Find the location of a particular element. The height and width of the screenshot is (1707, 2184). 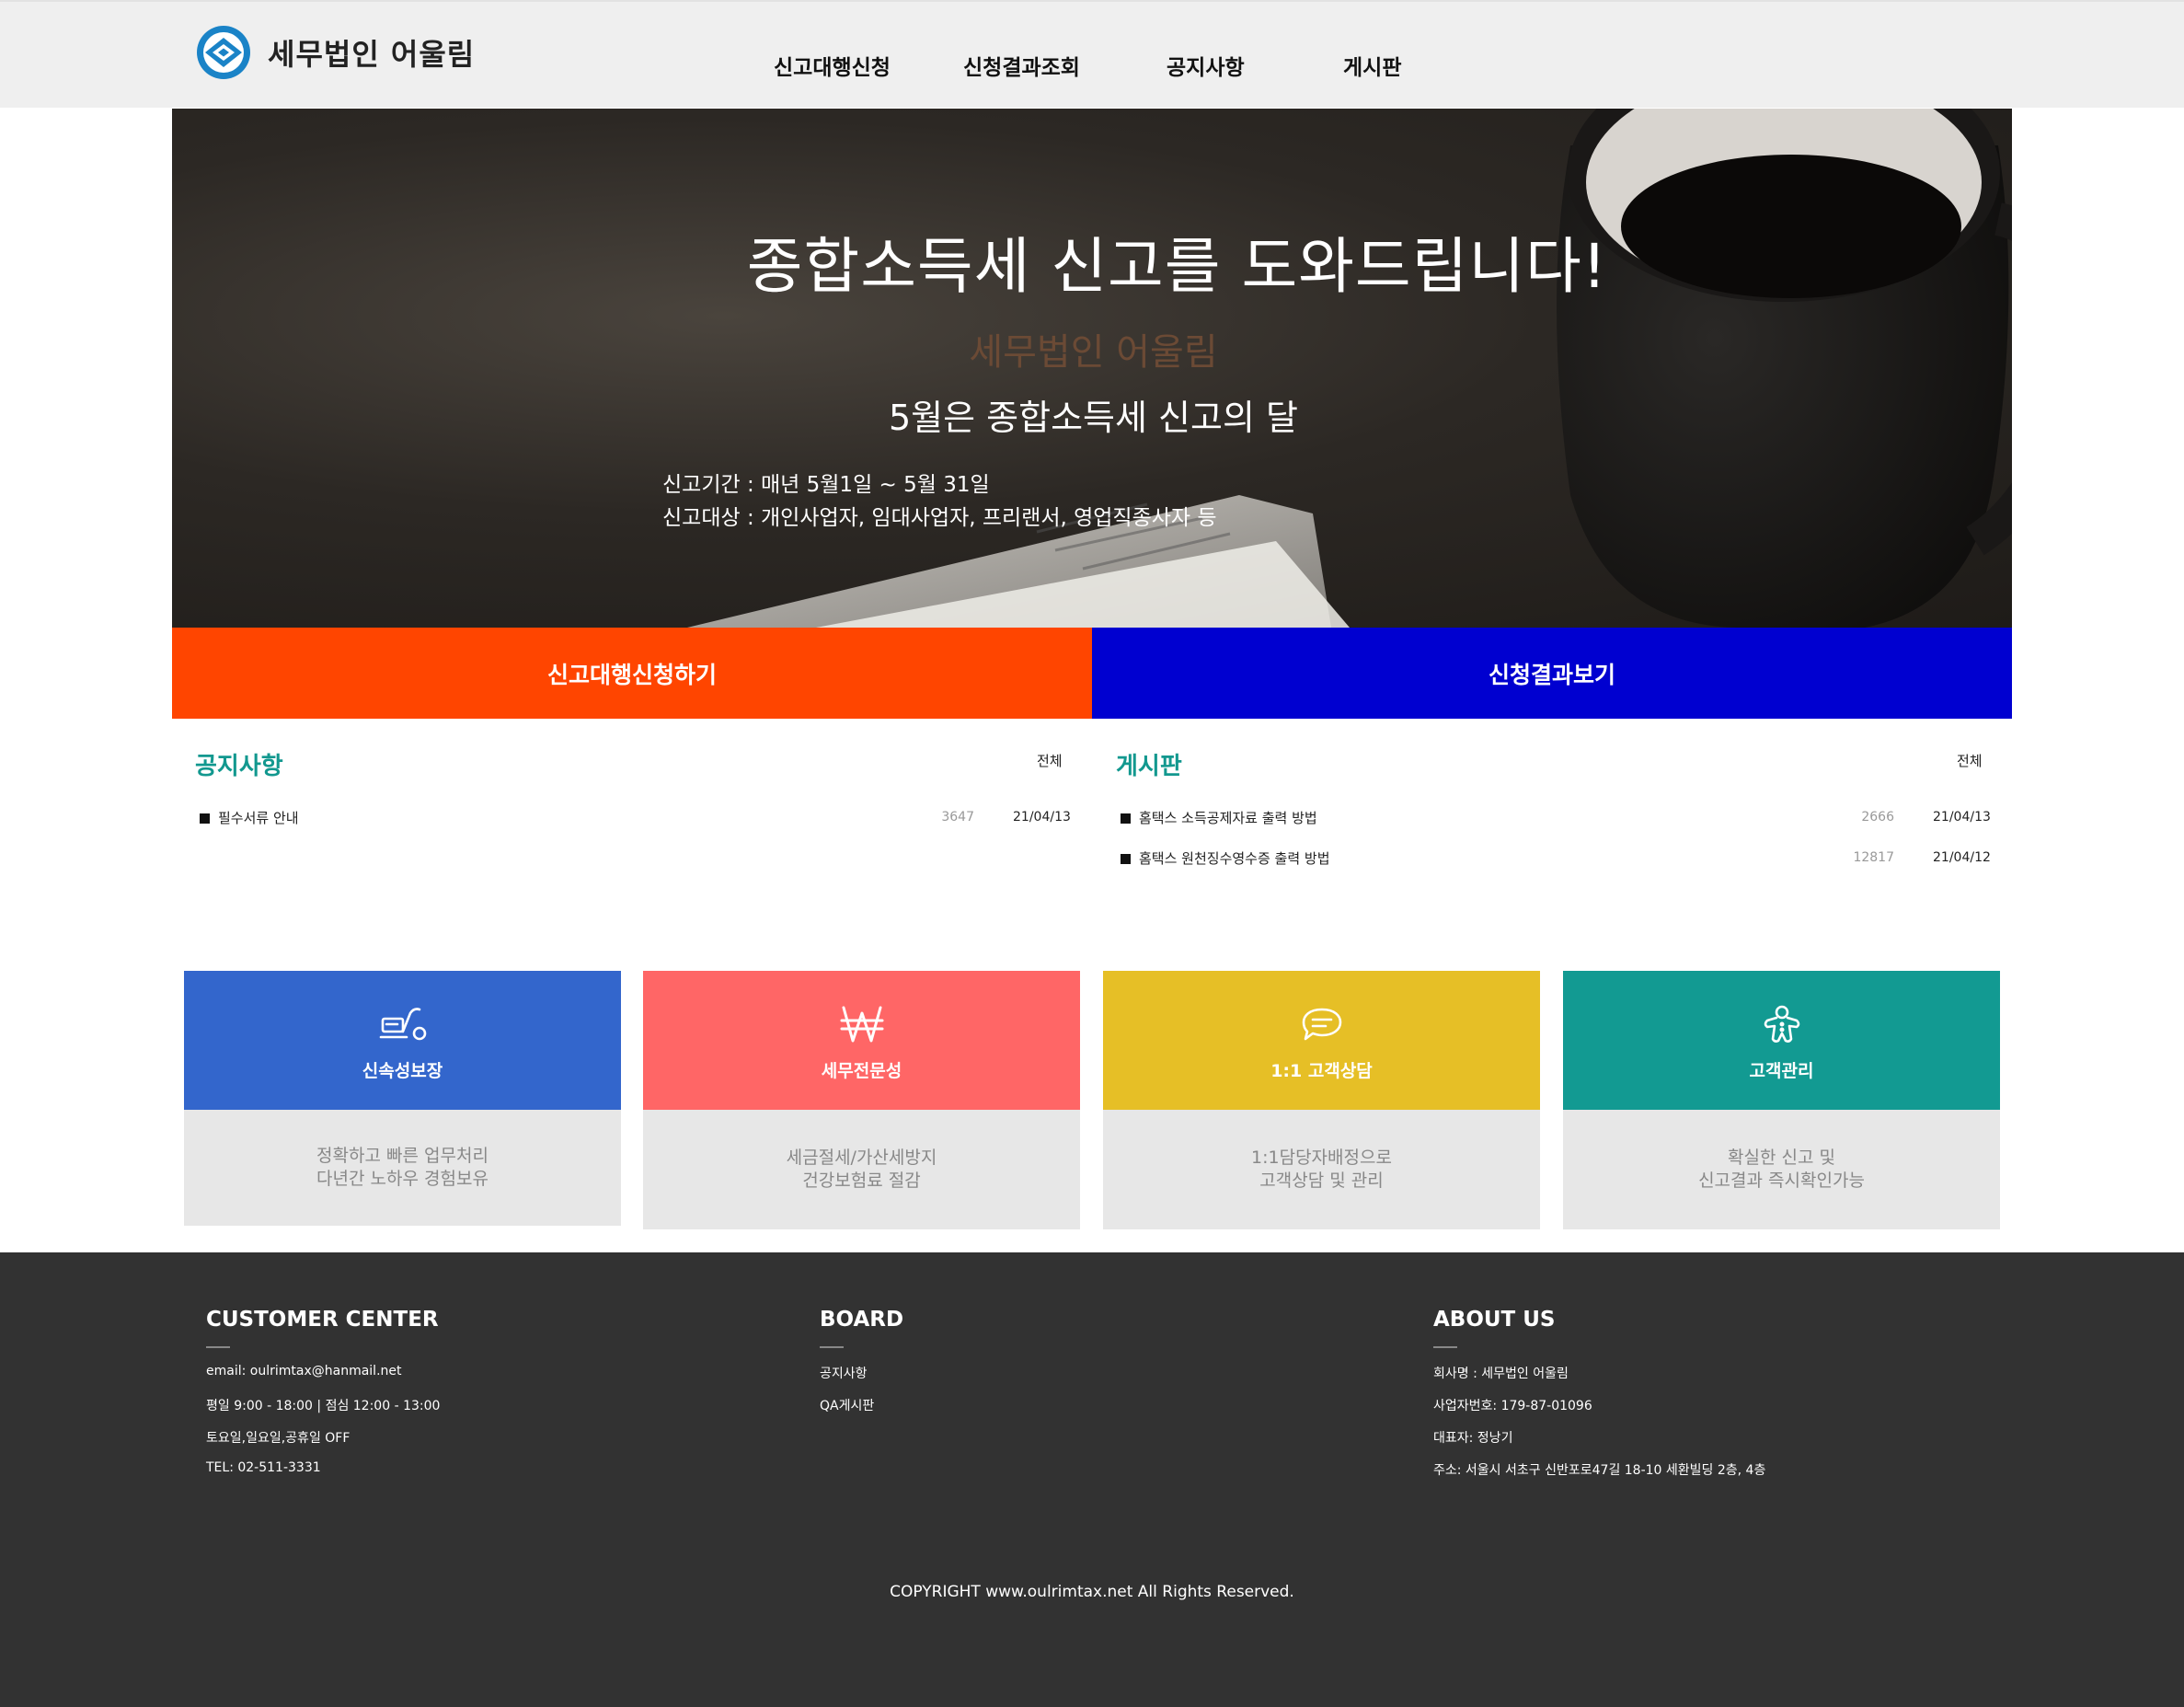

board-row-views: 2666 is located at coordinates (1877, 817).